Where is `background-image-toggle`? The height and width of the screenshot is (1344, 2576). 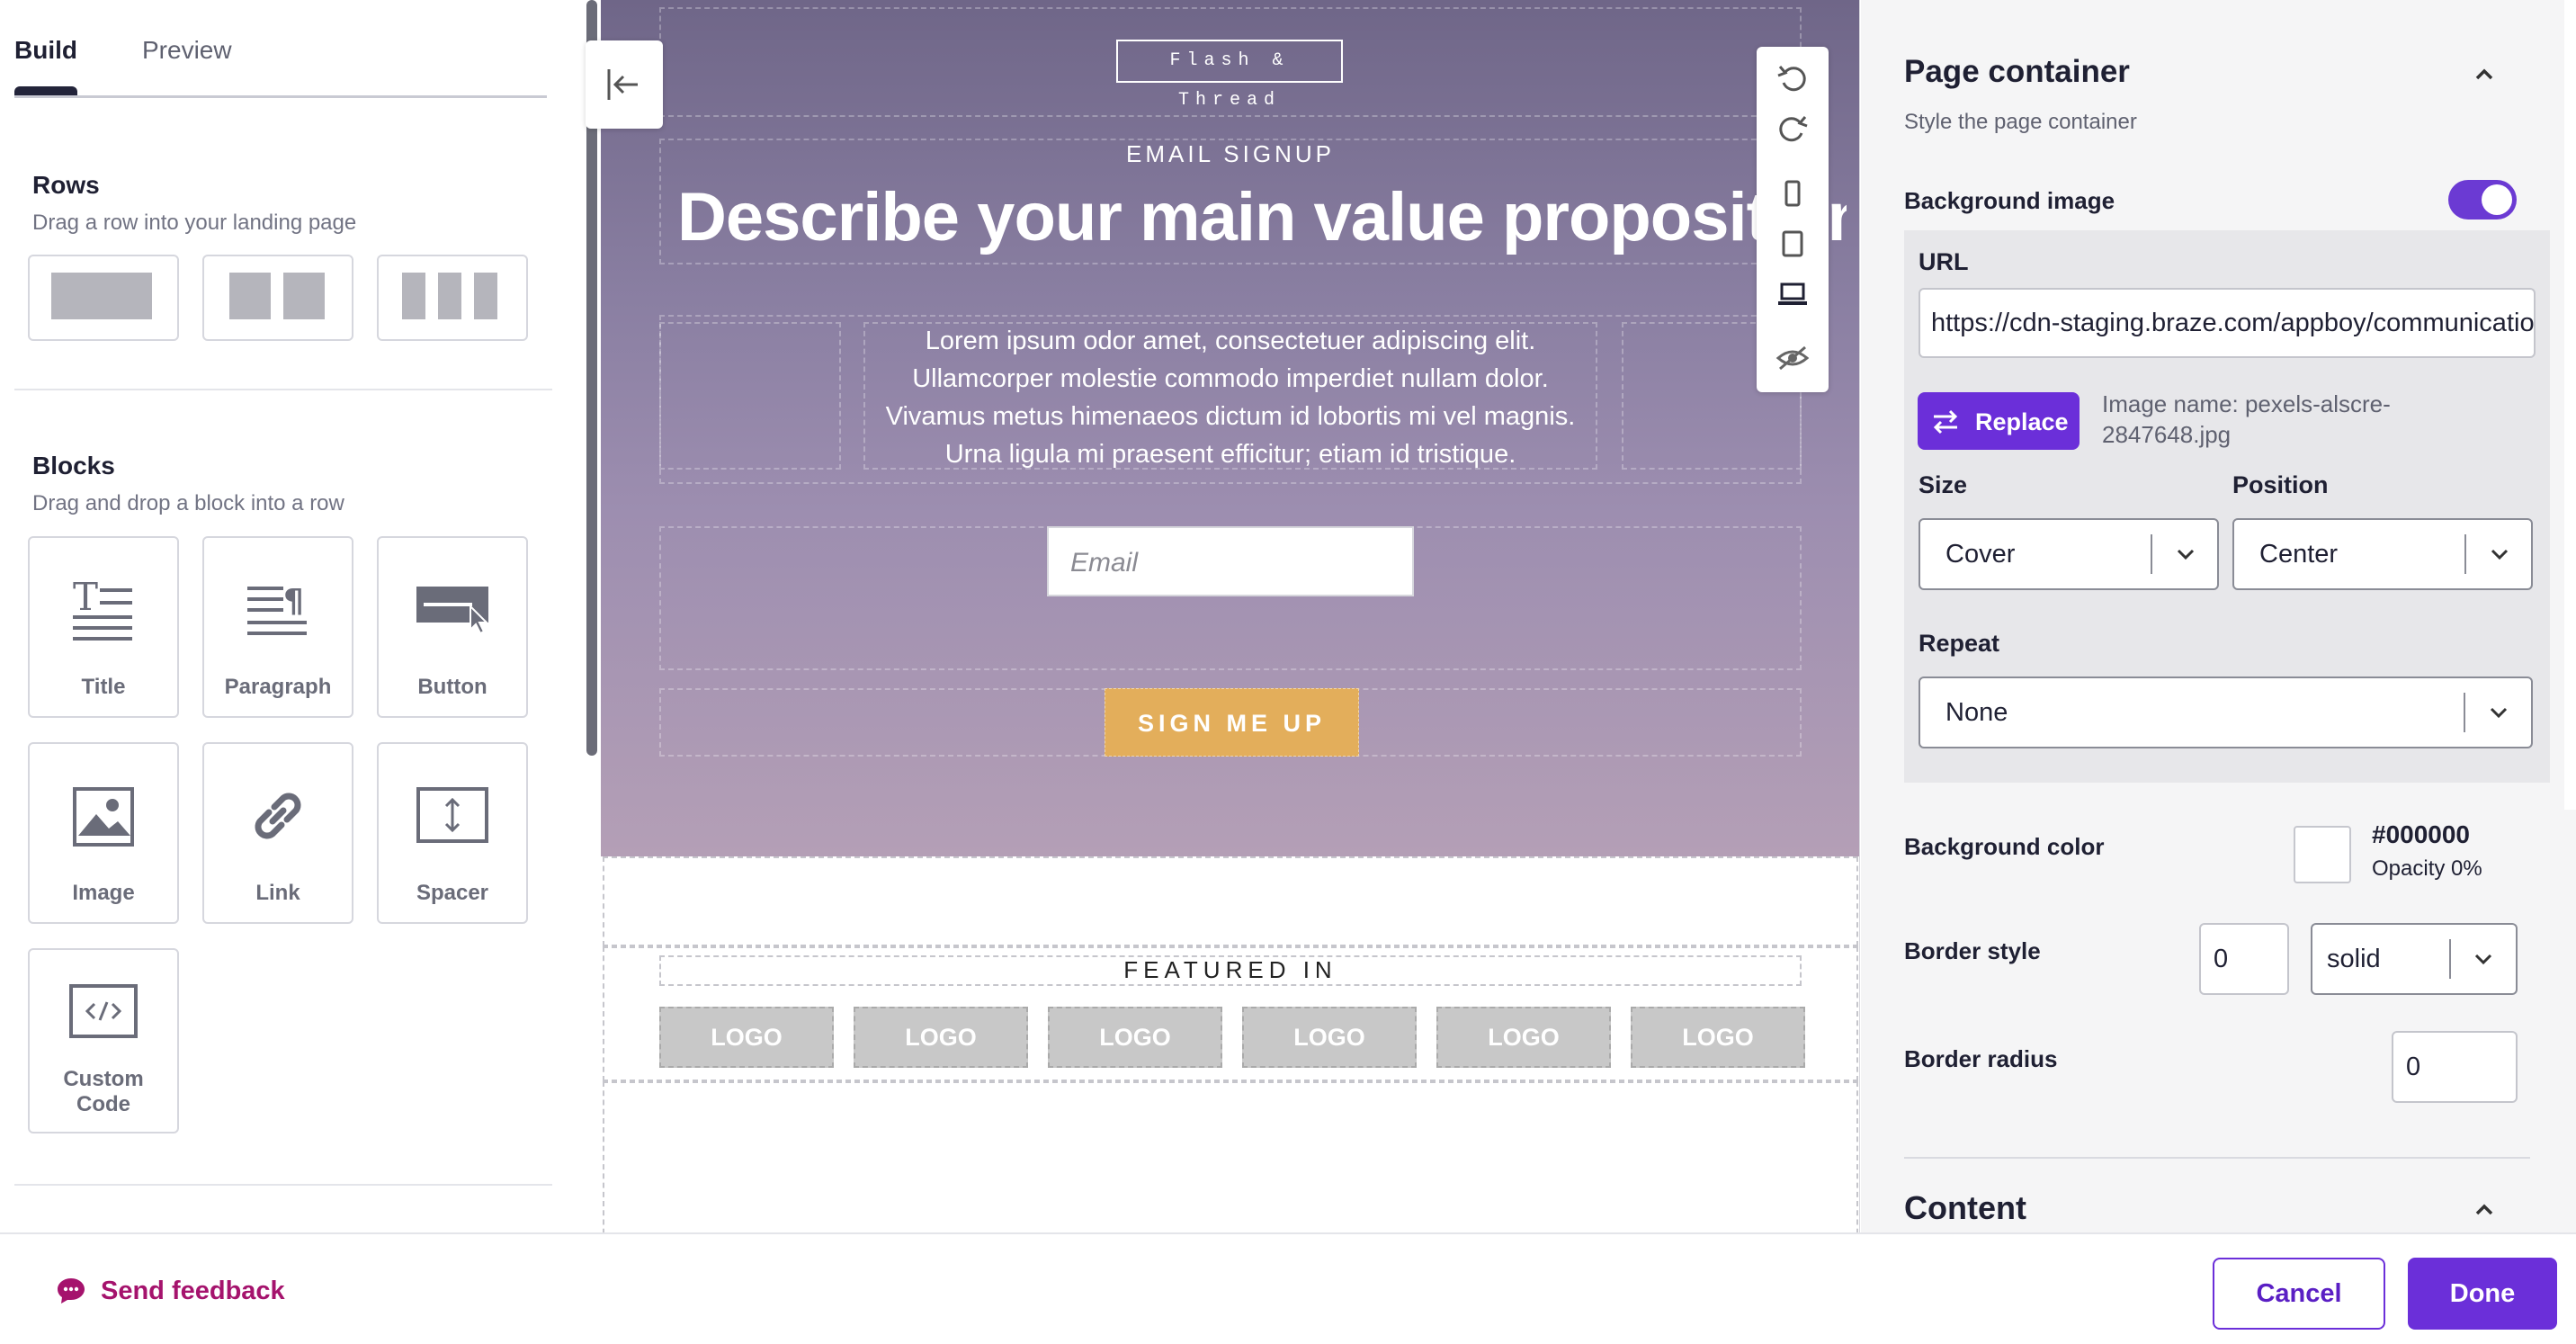
background-image-toggle is located at coordinates (2482, 200).